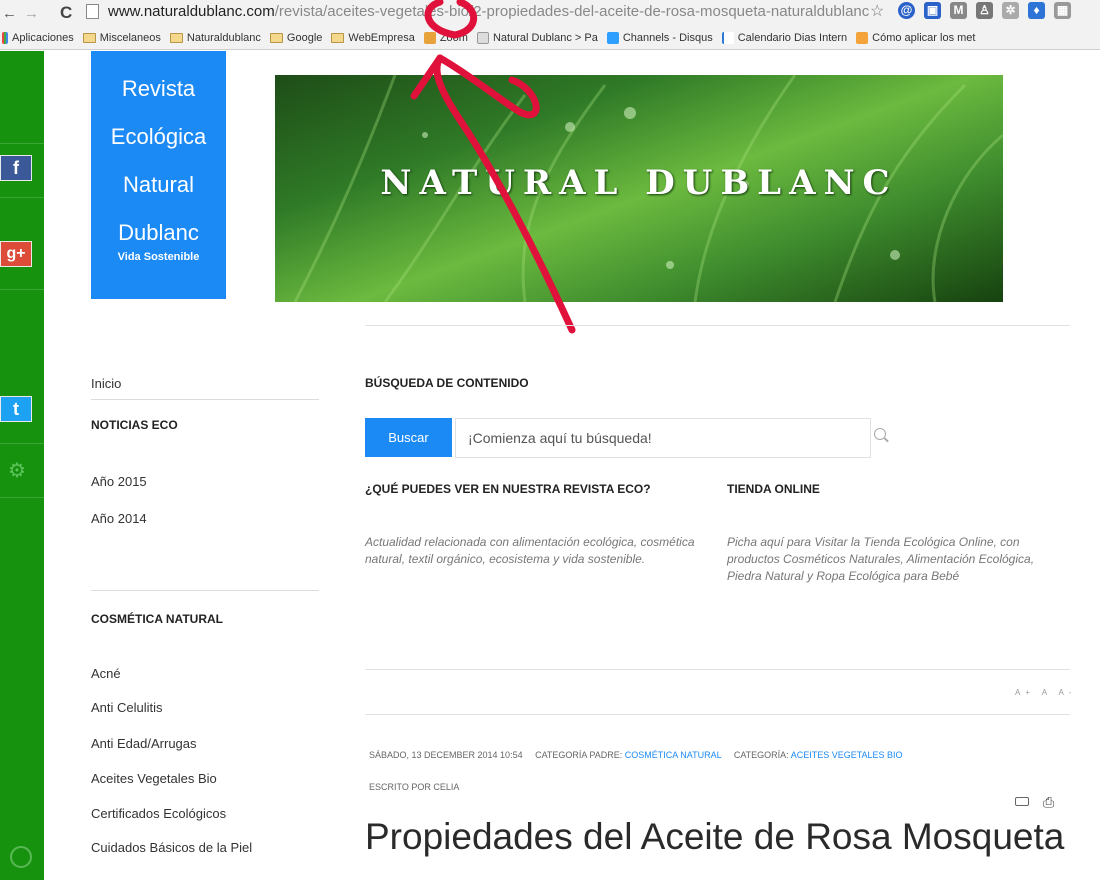 The width and height of the screenshot is (1100, 880). What do you see at coordinates (171, 847) in the screenshot?
I see `menu-item-cuidados: Cuidados Básicos de la Piel` at bounding box center [171, 847].